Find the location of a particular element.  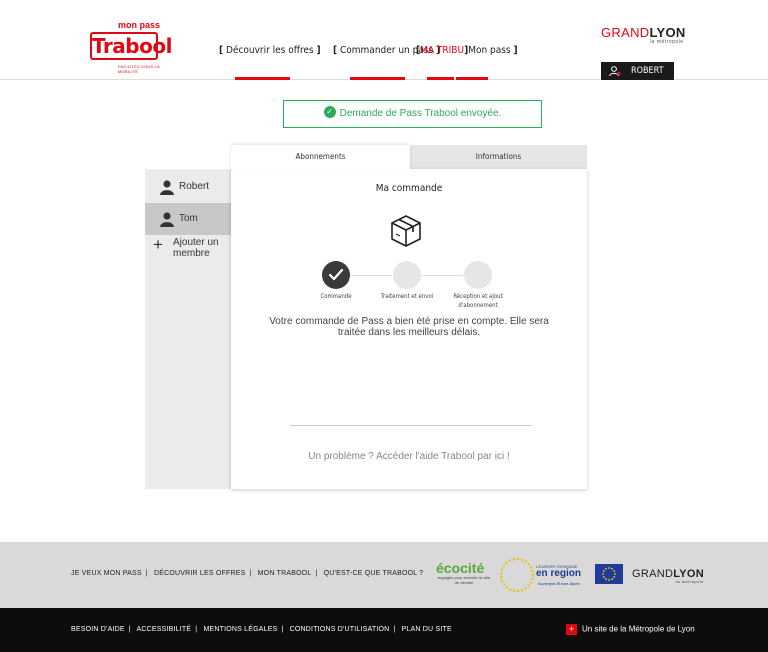

user-name: ROBERT is located at coordinates (647, 71).